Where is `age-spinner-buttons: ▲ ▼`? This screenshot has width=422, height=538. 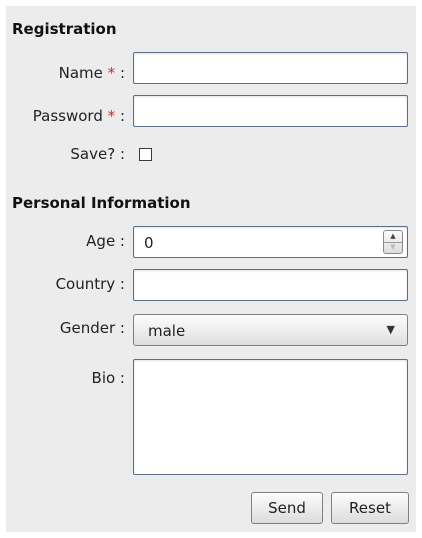
age-spinner-buttons: ▲ ▼ is located at coordinates (393, 242).